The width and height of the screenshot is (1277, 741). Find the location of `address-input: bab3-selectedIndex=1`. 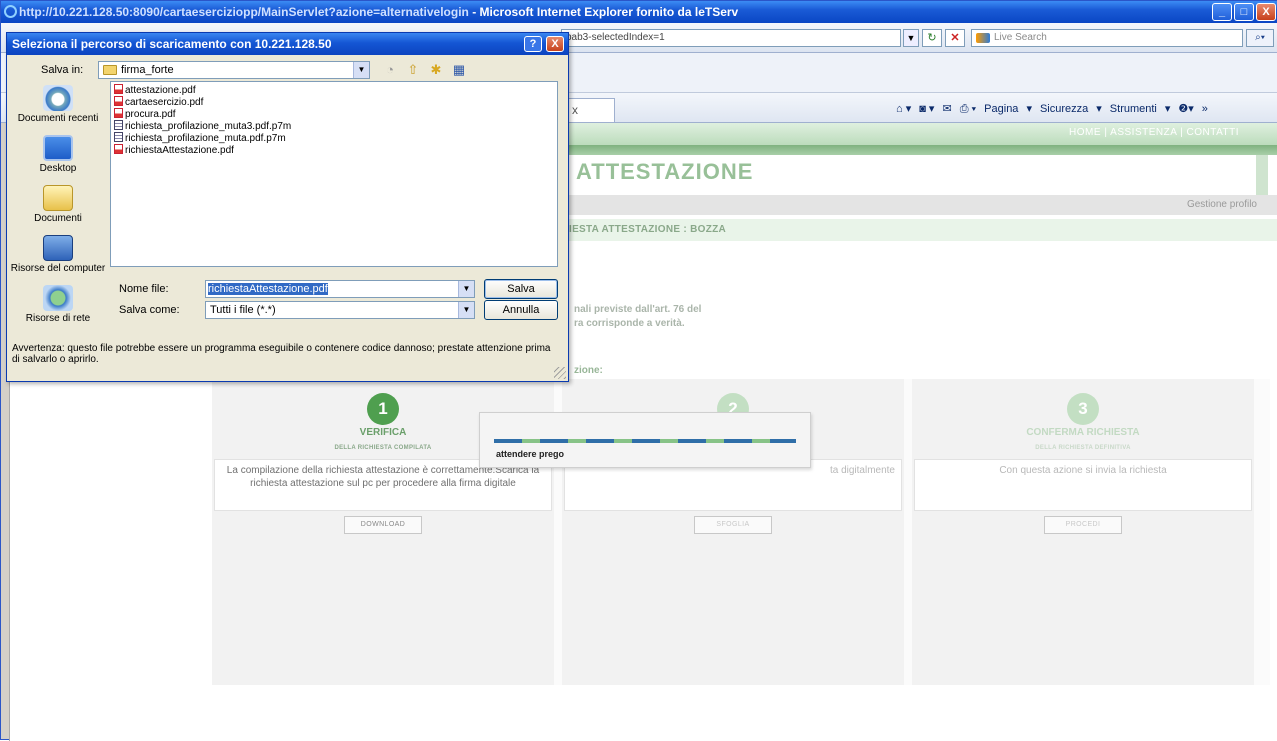

address-input: bab3-selectedIndex=1 is located at coordinates (731, 38).